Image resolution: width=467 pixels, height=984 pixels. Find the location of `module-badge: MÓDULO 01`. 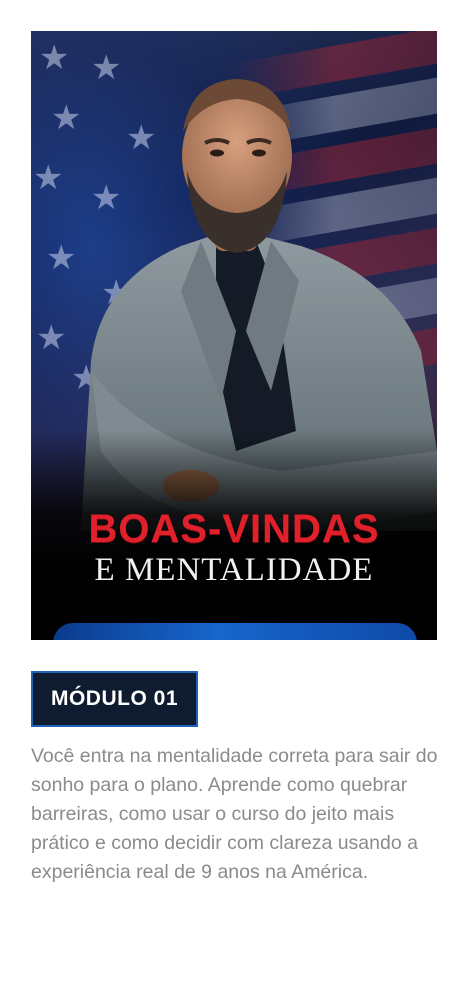

module-badge: MÓDULO 01 is located at coordinates (114, 699).